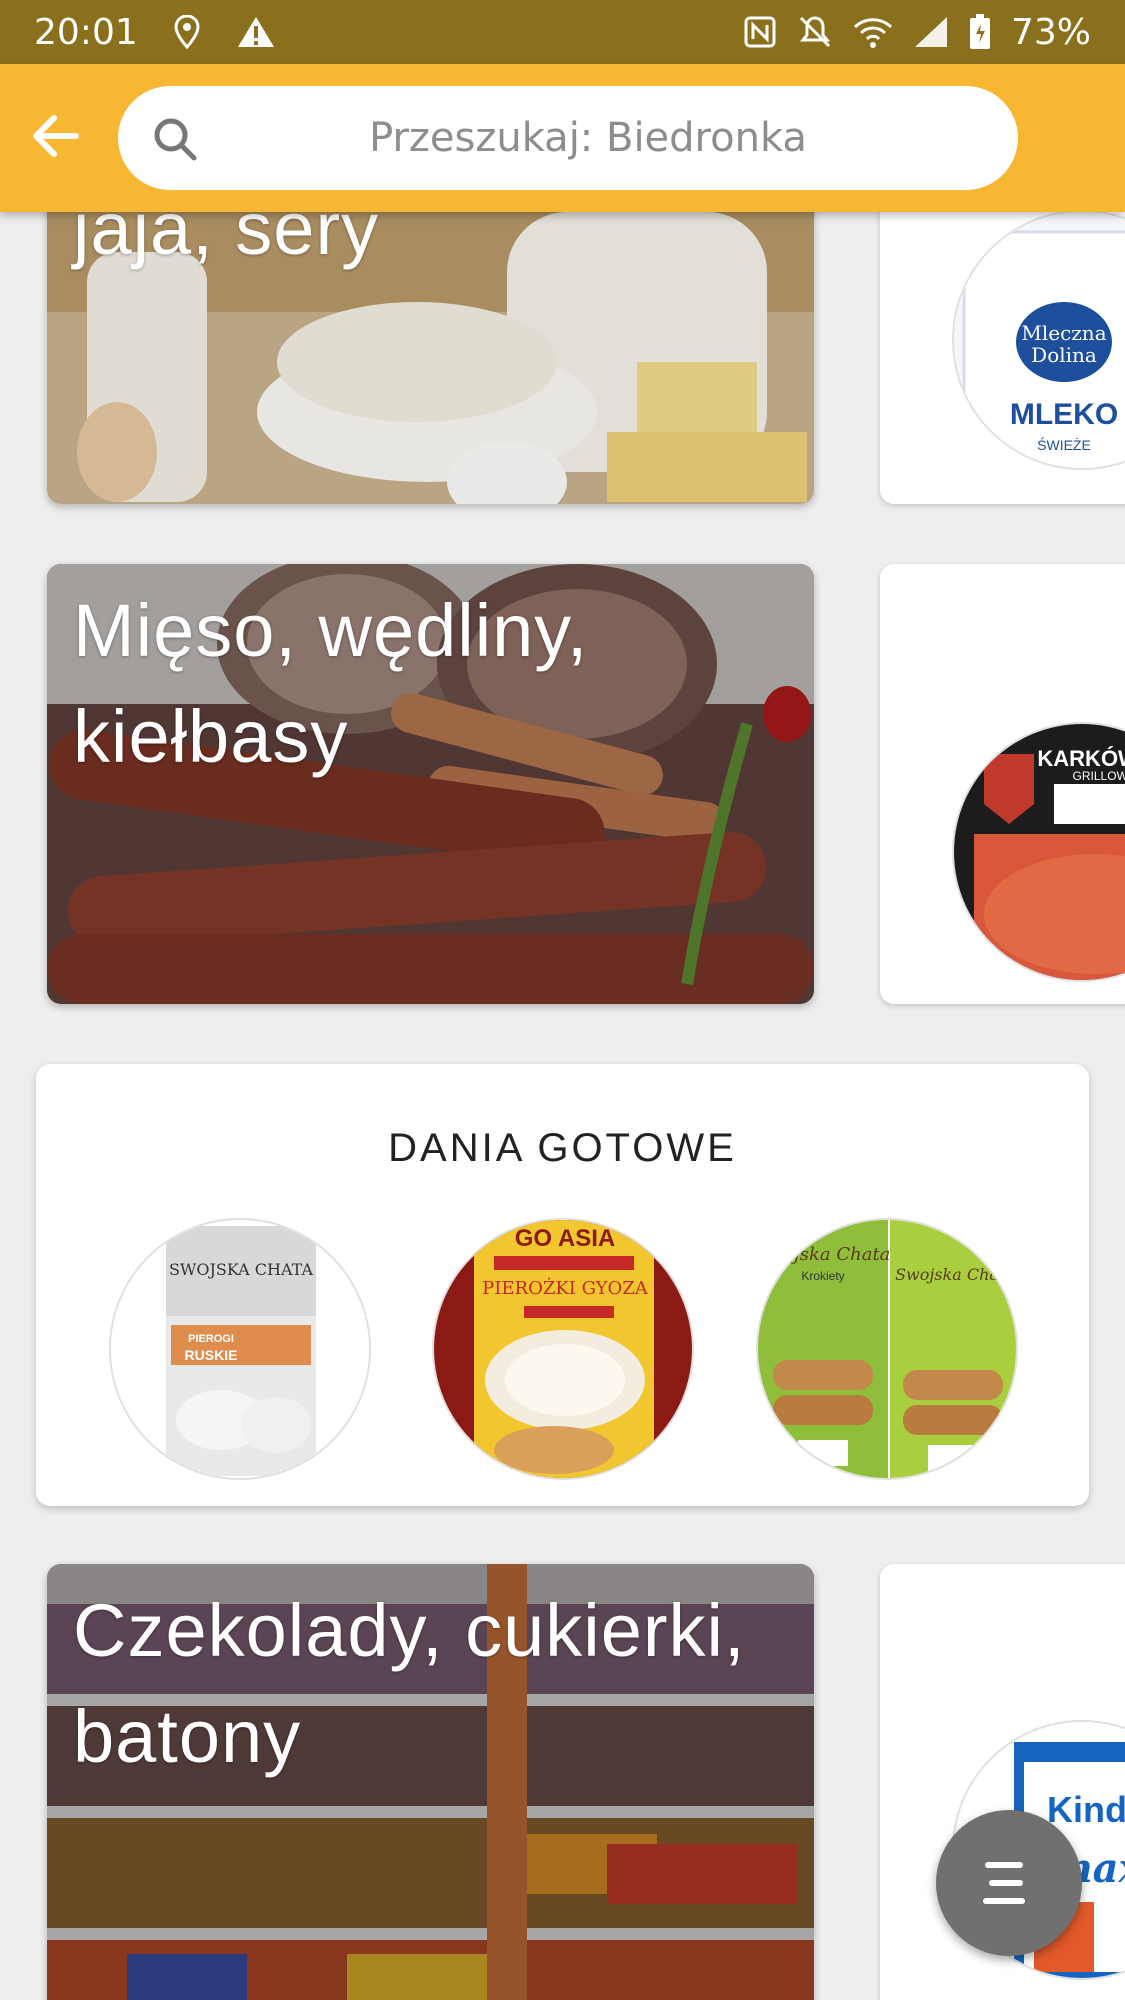  What do you see at coordinates (1050, 32) in the screenshot?
I see `battery-percentage: 73%` at bounding box center [1050, 32].